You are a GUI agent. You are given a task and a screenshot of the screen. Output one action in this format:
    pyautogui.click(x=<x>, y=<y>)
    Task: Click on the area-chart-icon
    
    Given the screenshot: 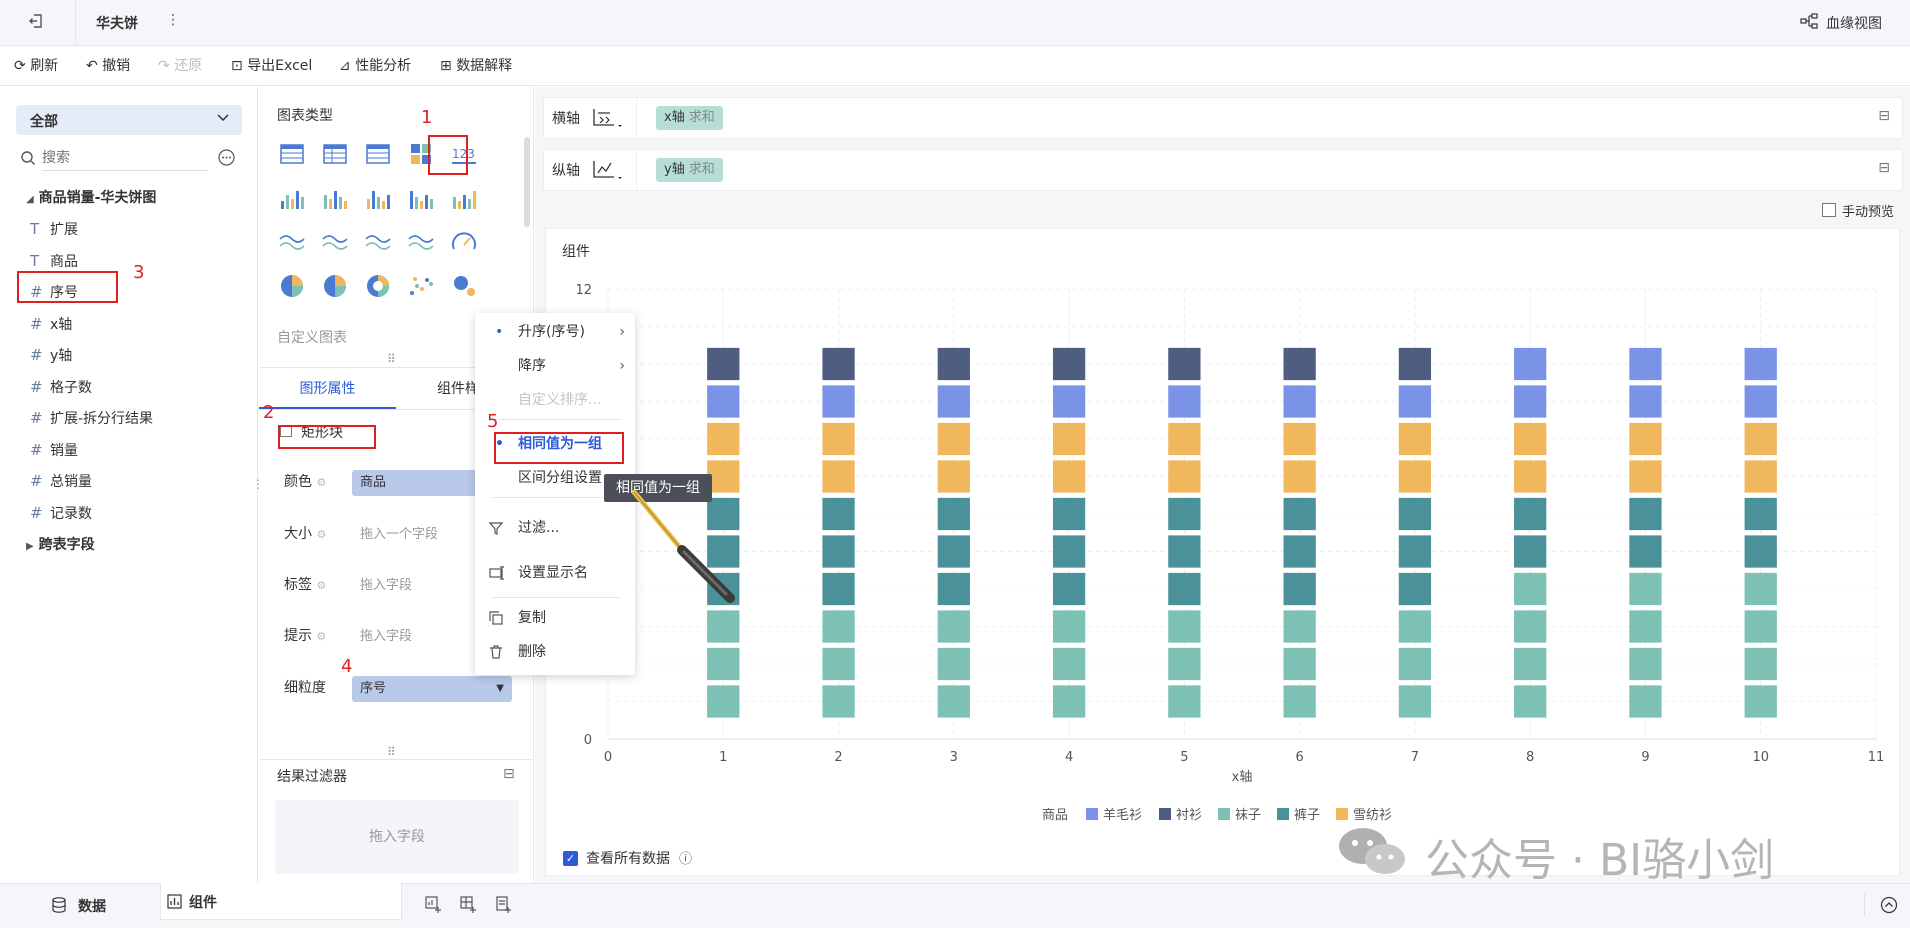 What is the action you would take?
    pyautogui.click(x=421, y=242)
    